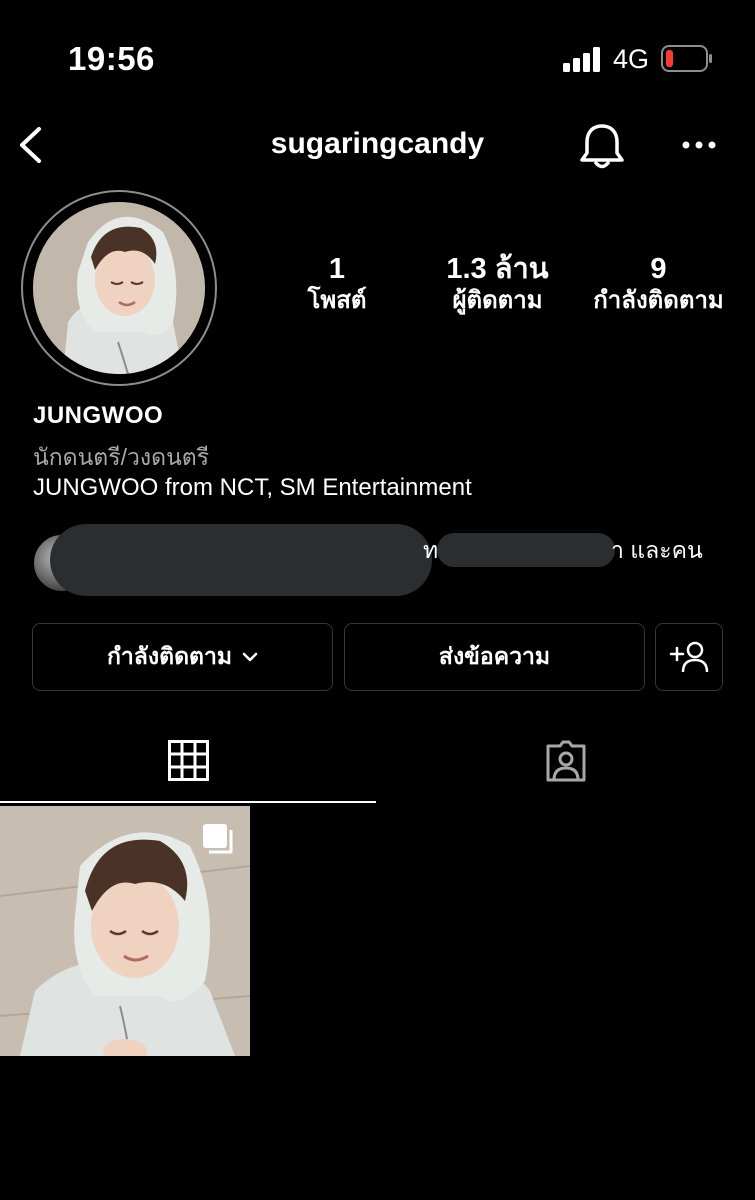 The width and height of the screenshot is (755, 1200). I want to click on add-user-icon, so click(689, 657).